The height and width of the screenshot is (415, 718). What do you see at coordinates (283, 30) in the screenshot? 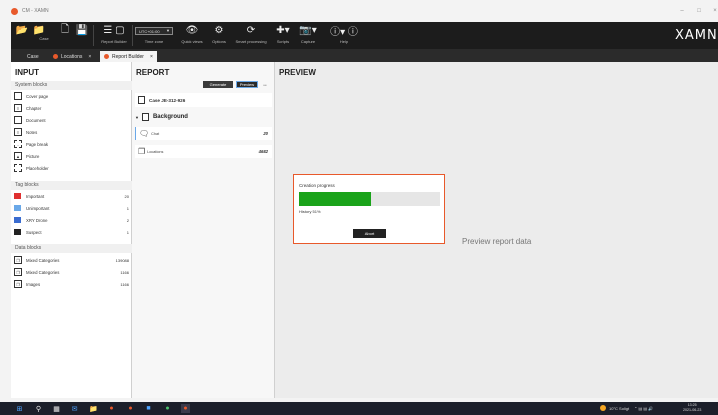
I see `puzzle-icon: ✚▾` at bounding box center [283, 30].